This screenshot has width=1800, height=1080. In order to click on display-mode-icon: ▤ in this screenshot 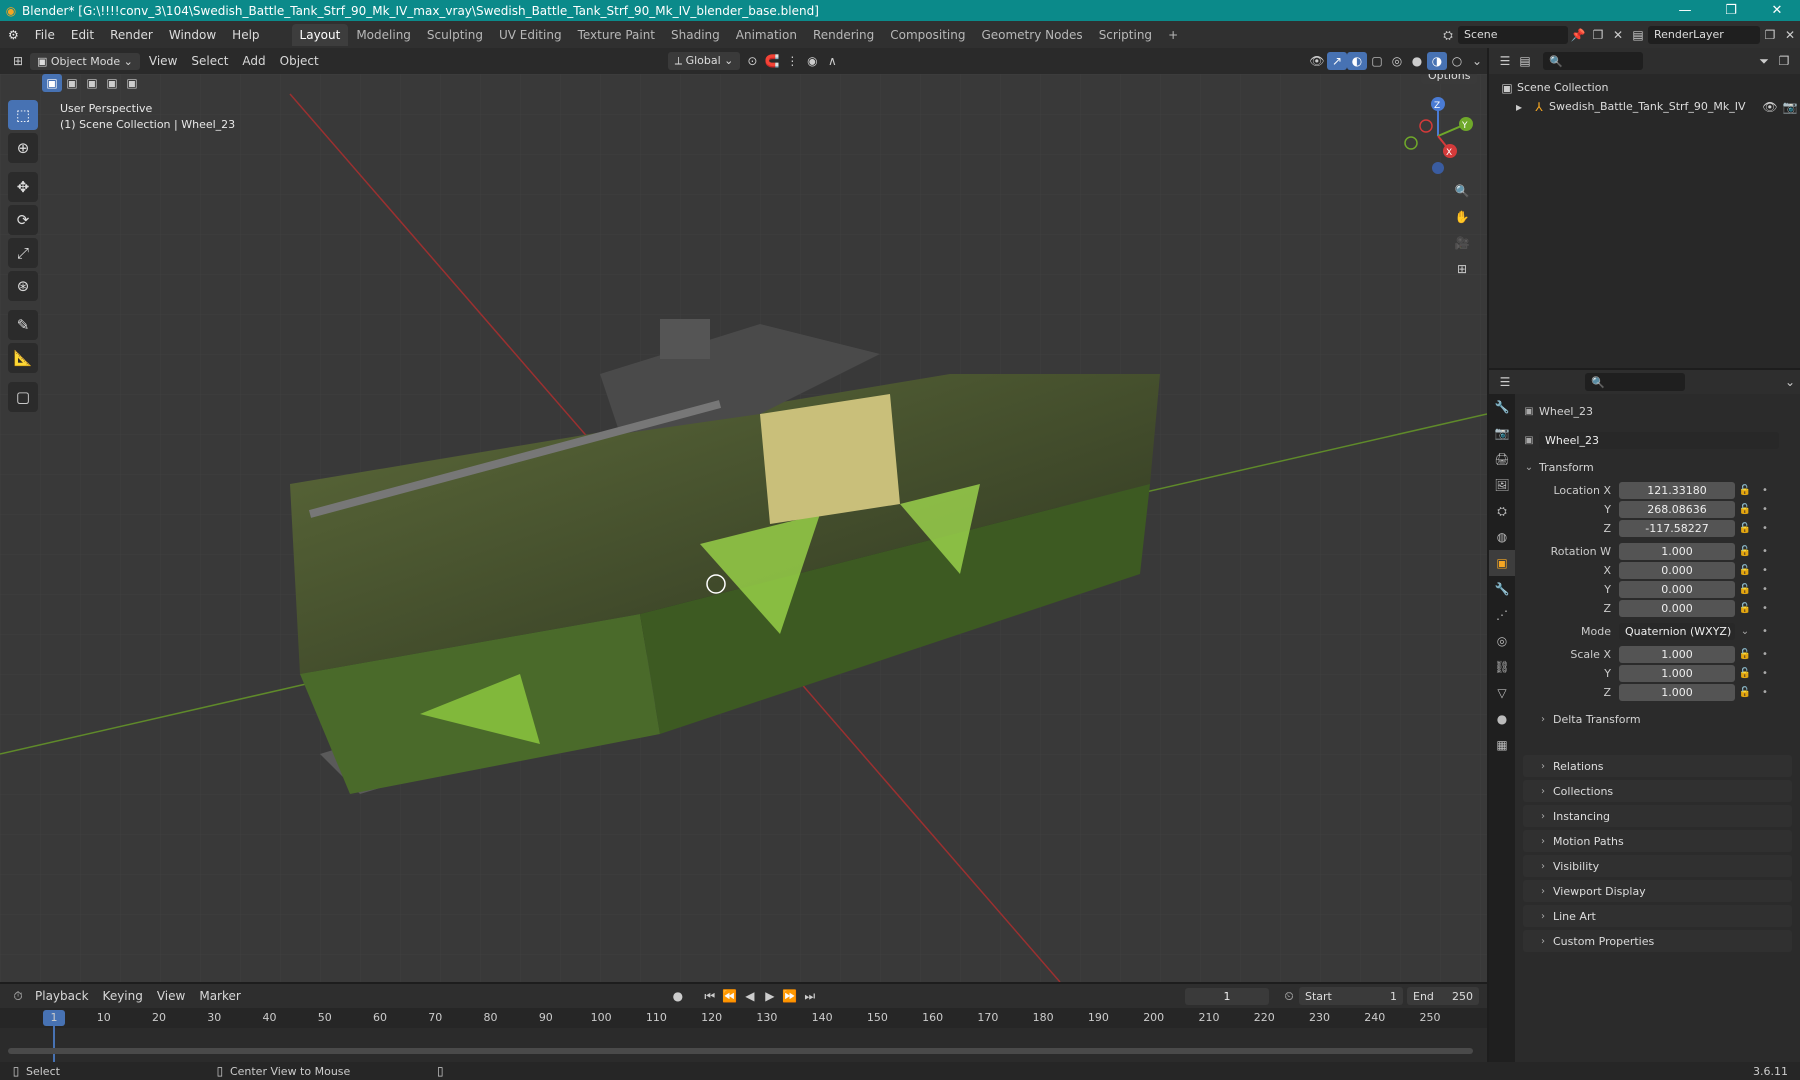, I will do `click(1525, 61)`.